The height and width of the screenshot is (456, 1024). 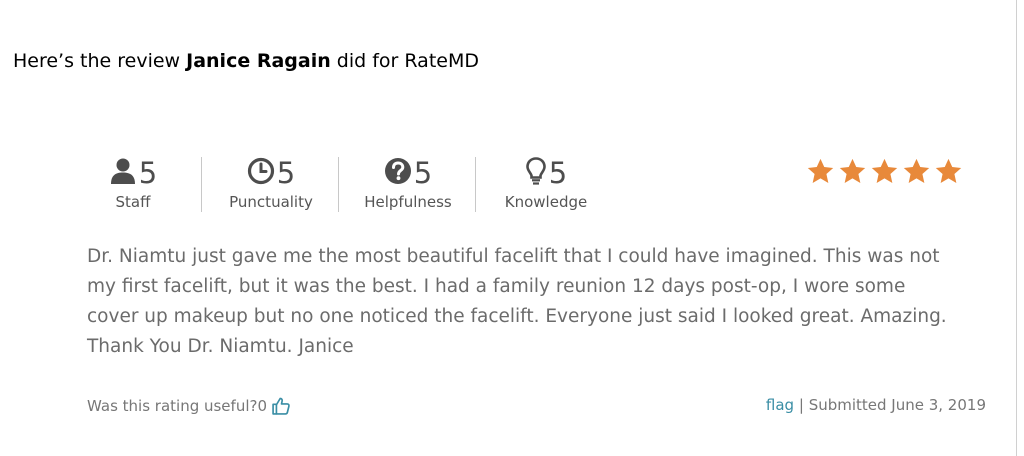 I want to click on rating-staff: 5 Staff, so click(x=133, y=186).